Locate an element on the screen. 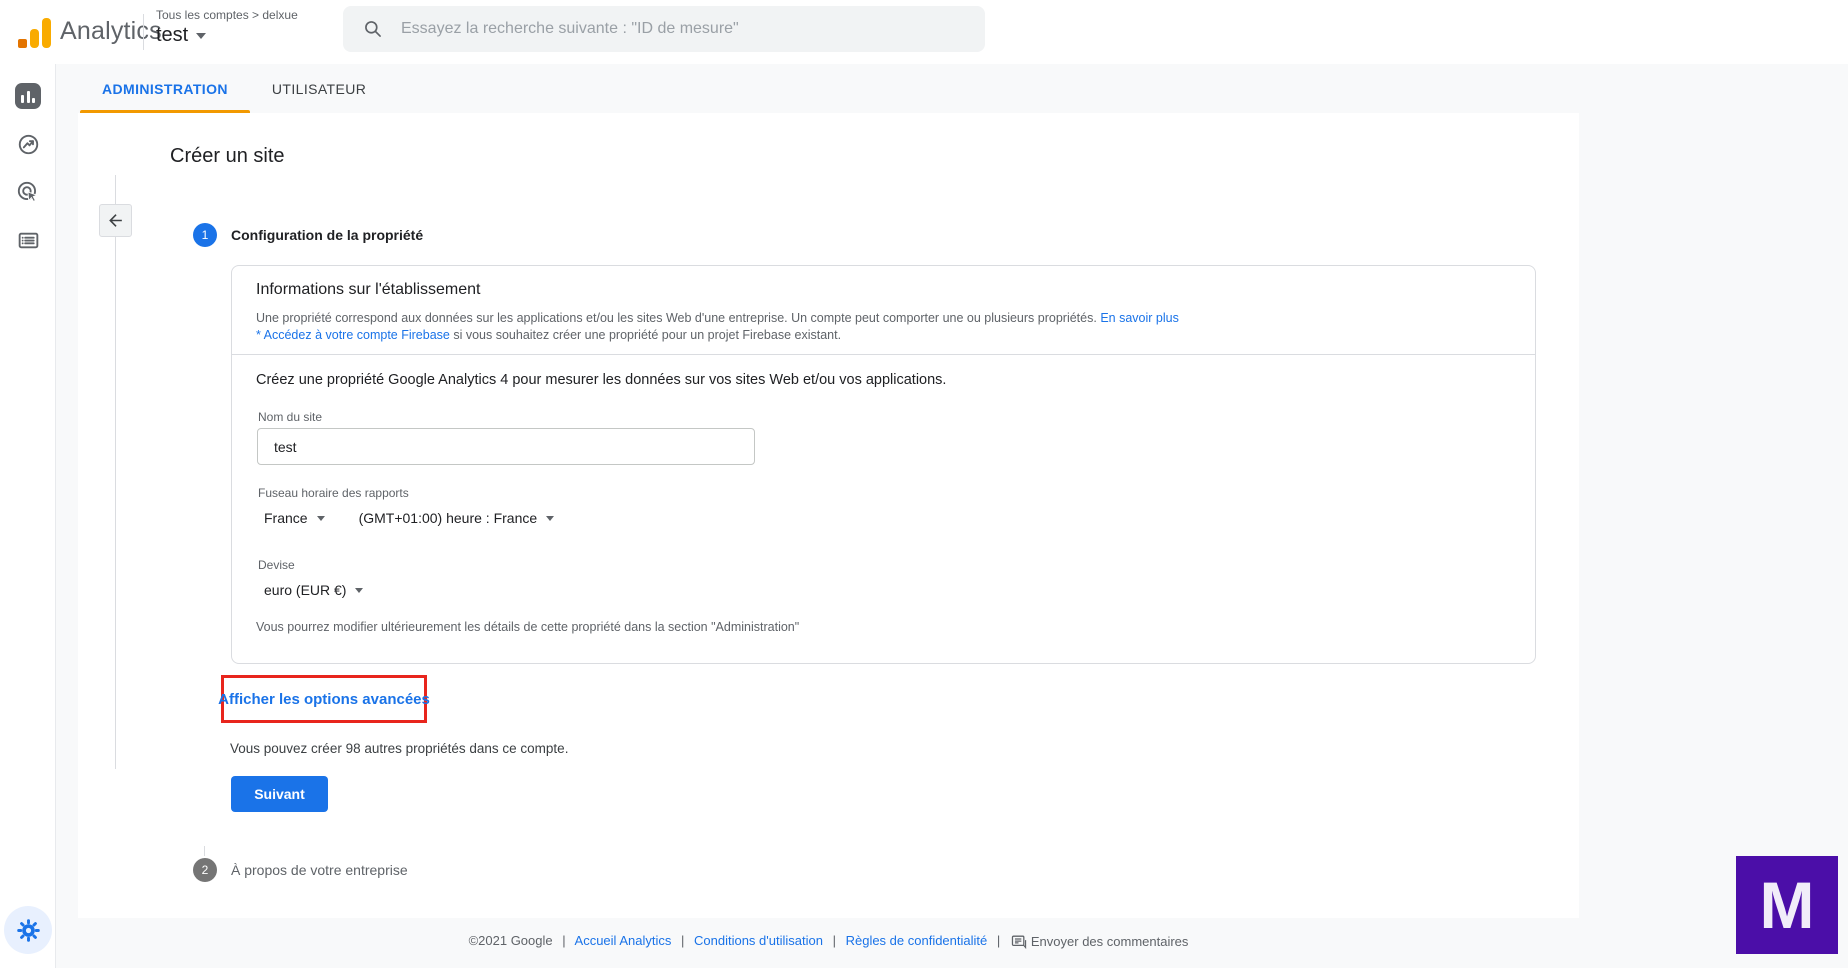 Image resolution: width=1848 pixels, height=968 pixels. account-breadcrumb: Tous les comptes > delxue test is located at coordinates (227, 27).